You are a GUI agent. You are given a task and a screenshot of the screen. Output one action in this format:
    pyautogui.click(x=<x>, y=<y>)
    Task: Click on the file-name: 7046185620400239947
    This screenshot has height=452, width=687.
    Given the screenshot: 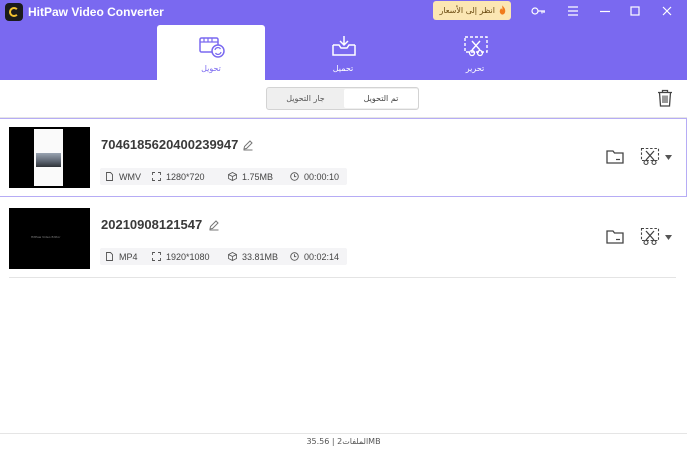 What is the action you would take?
    pyautogui.click(x=170, y=144)
    